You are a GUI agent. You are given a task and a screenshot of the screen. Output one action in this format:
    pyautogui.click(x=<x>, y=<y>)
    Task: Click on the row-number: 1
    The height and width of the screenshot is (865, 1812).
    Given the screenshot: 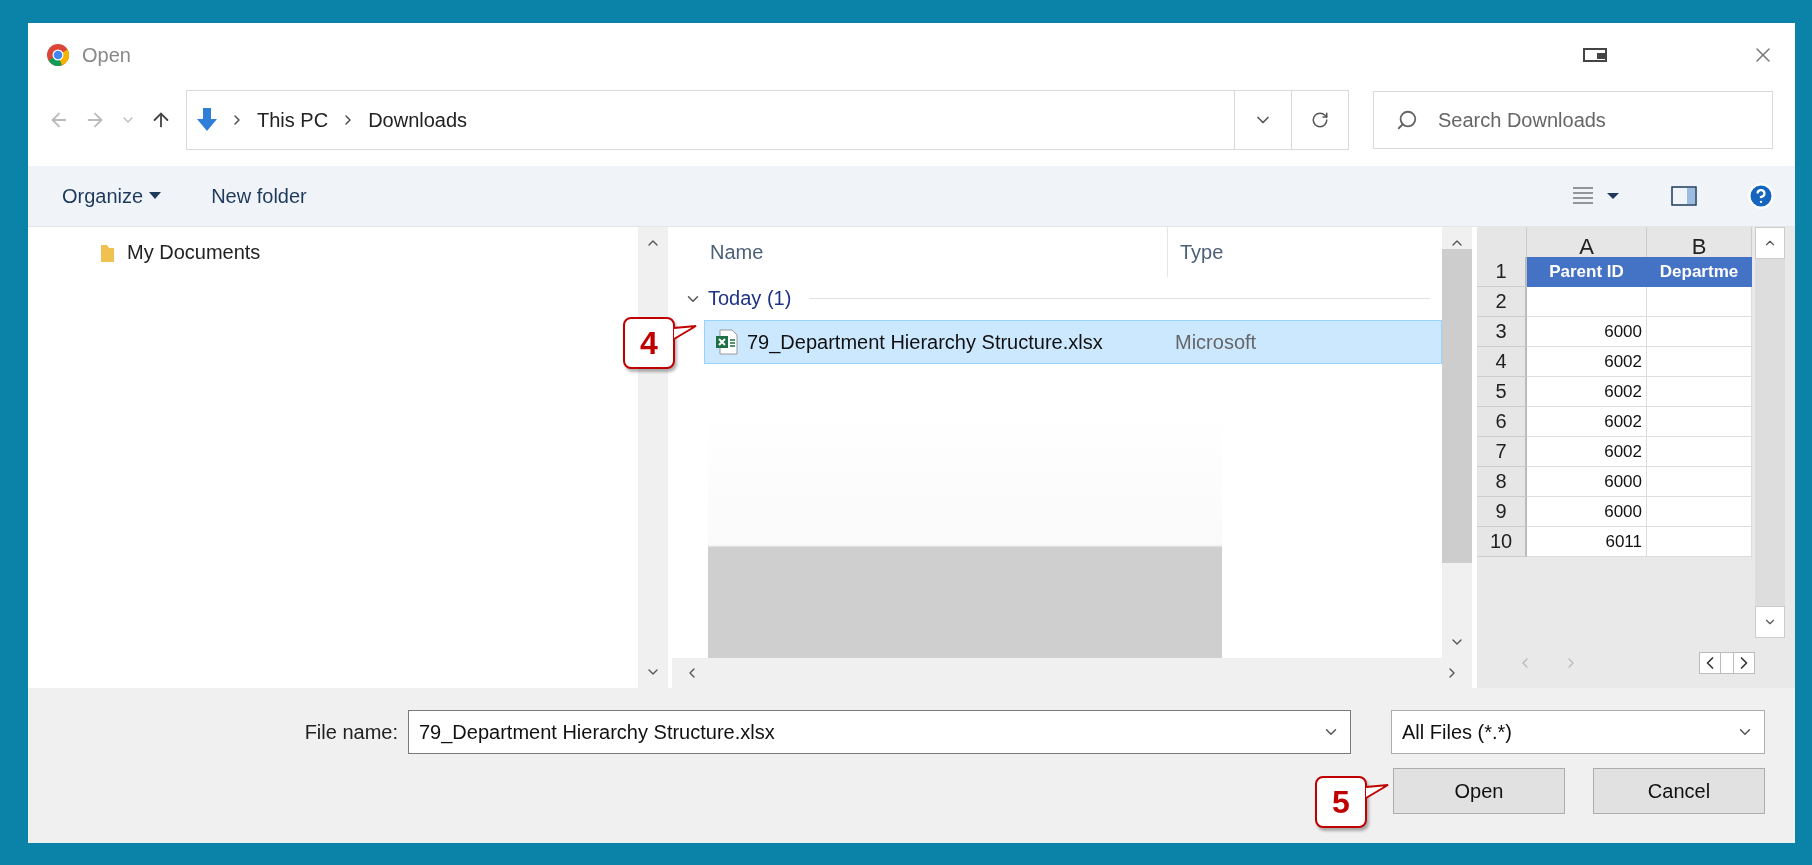 What is the action you would take?
    pyautogui.click(x=1502, y=272)
    